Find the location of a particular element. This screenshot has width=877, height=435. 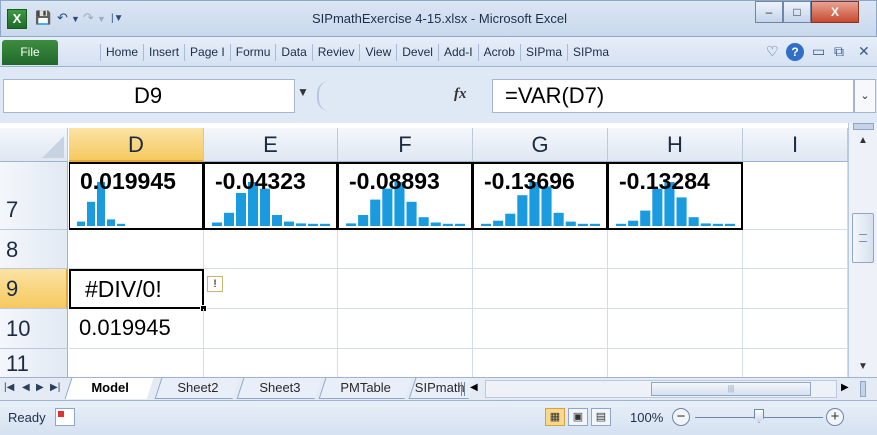

macro-recording-icon is located at coordinates (65, 417).